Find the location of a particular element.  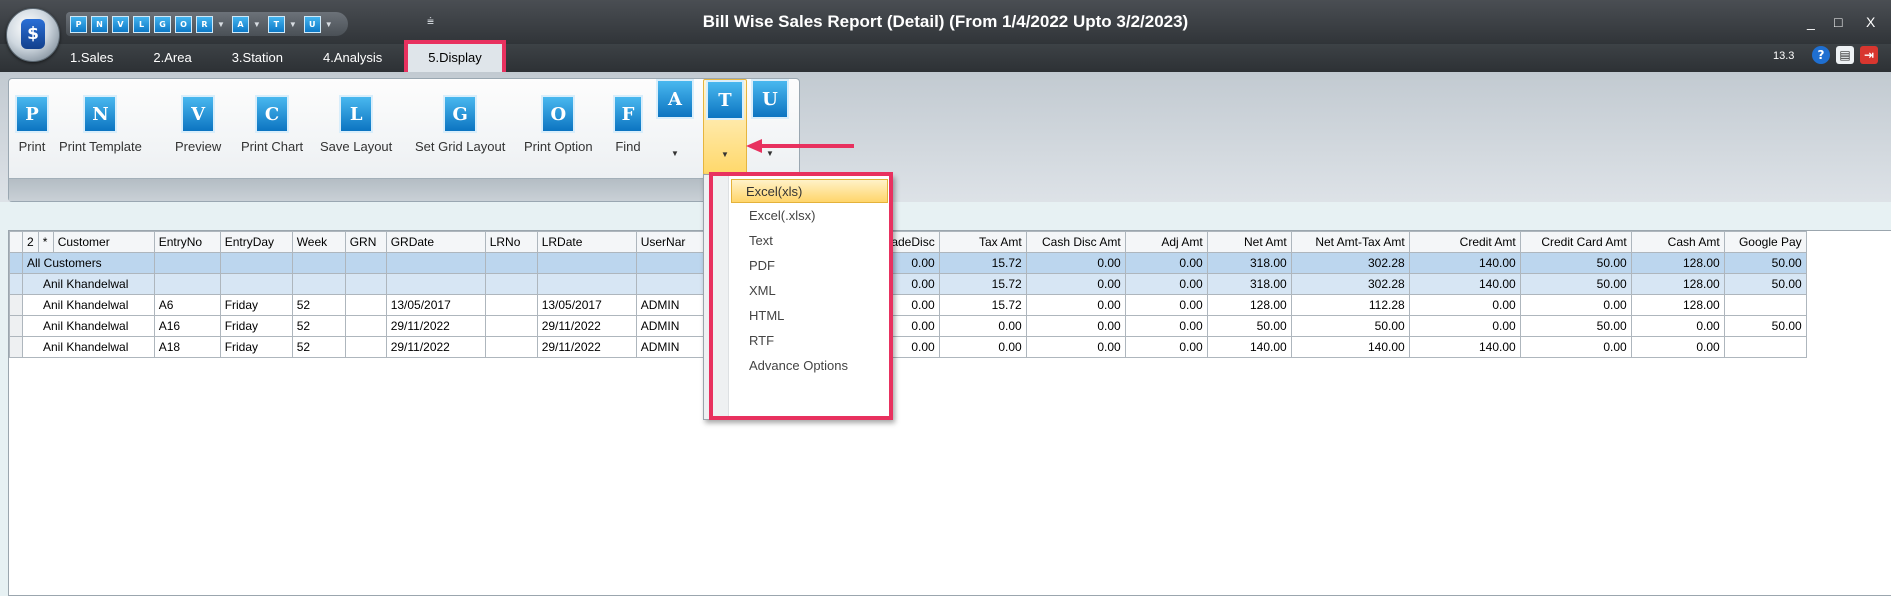

column-header: Credit Amt is located at coordinates (1464, 242).